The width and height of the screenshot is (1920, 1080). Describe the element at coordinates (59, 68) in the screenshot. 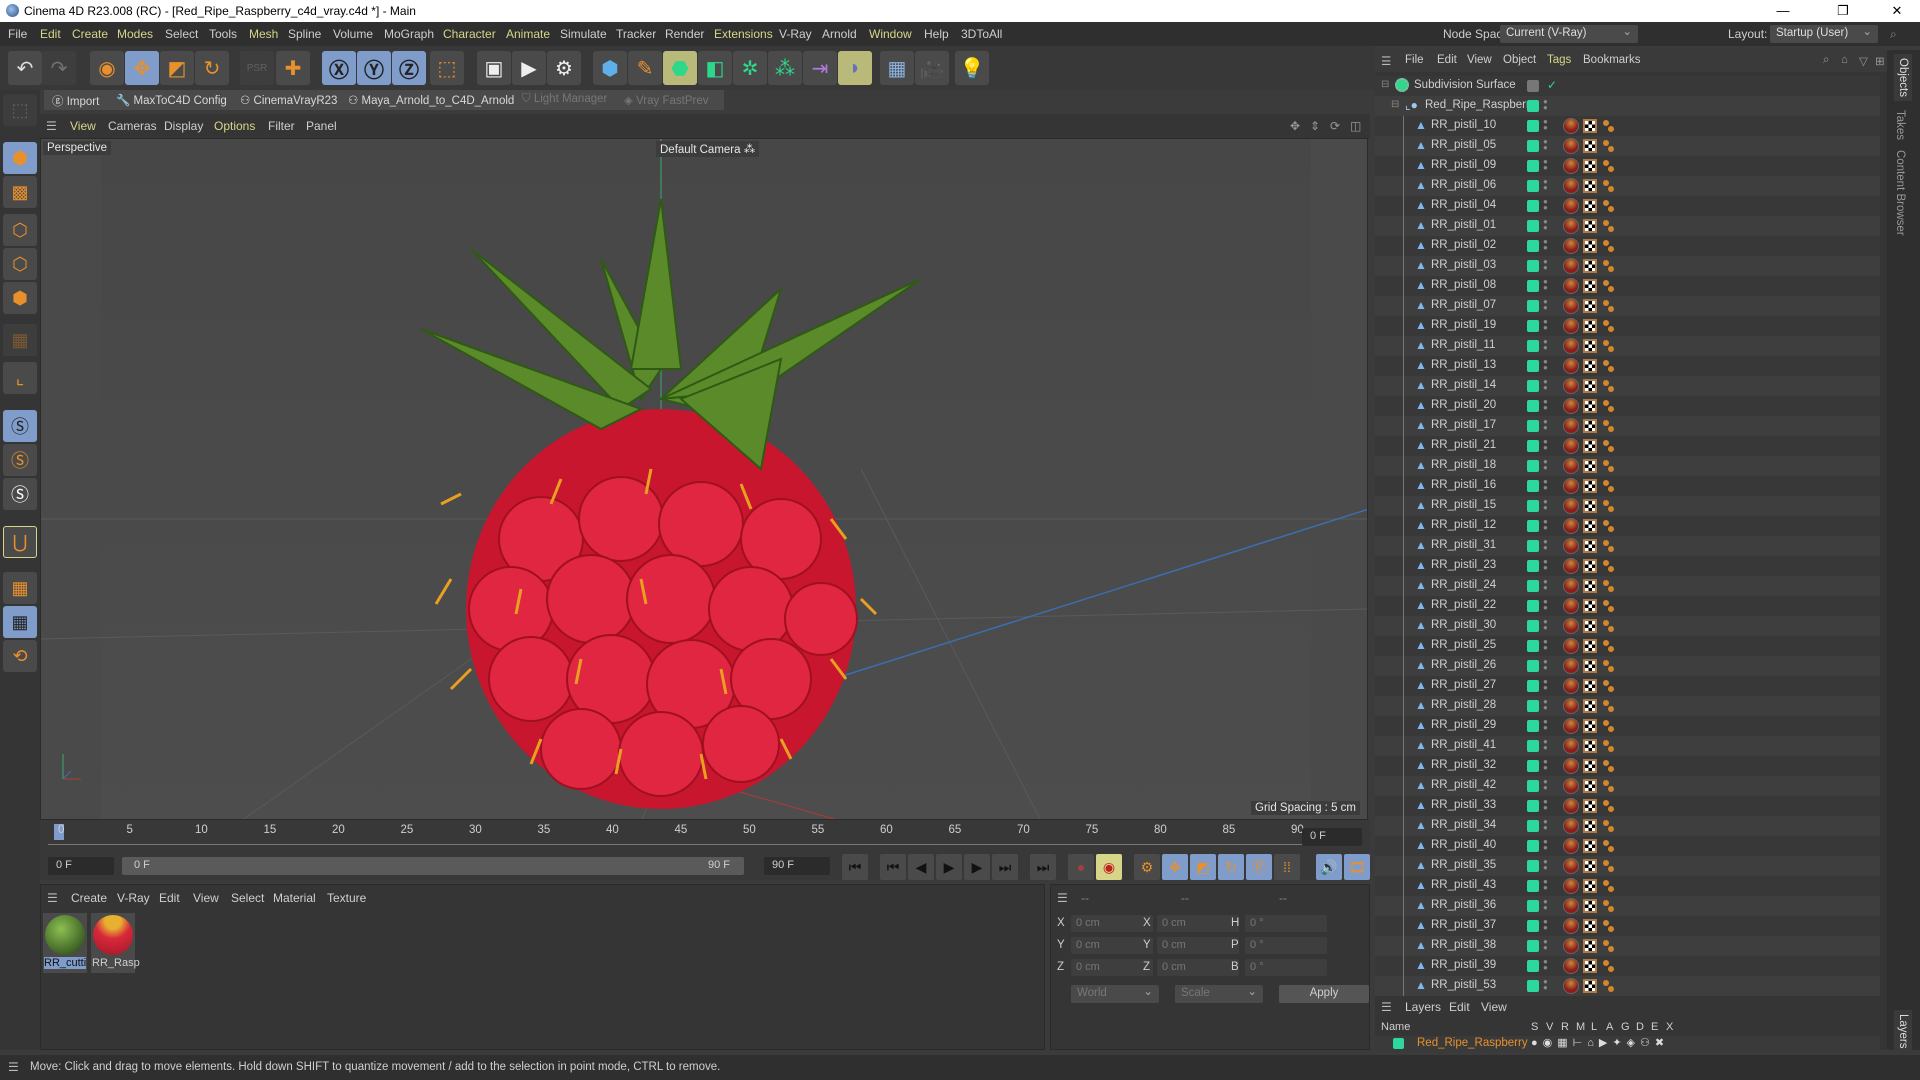

I see `redo-icon: ↷` at that location.